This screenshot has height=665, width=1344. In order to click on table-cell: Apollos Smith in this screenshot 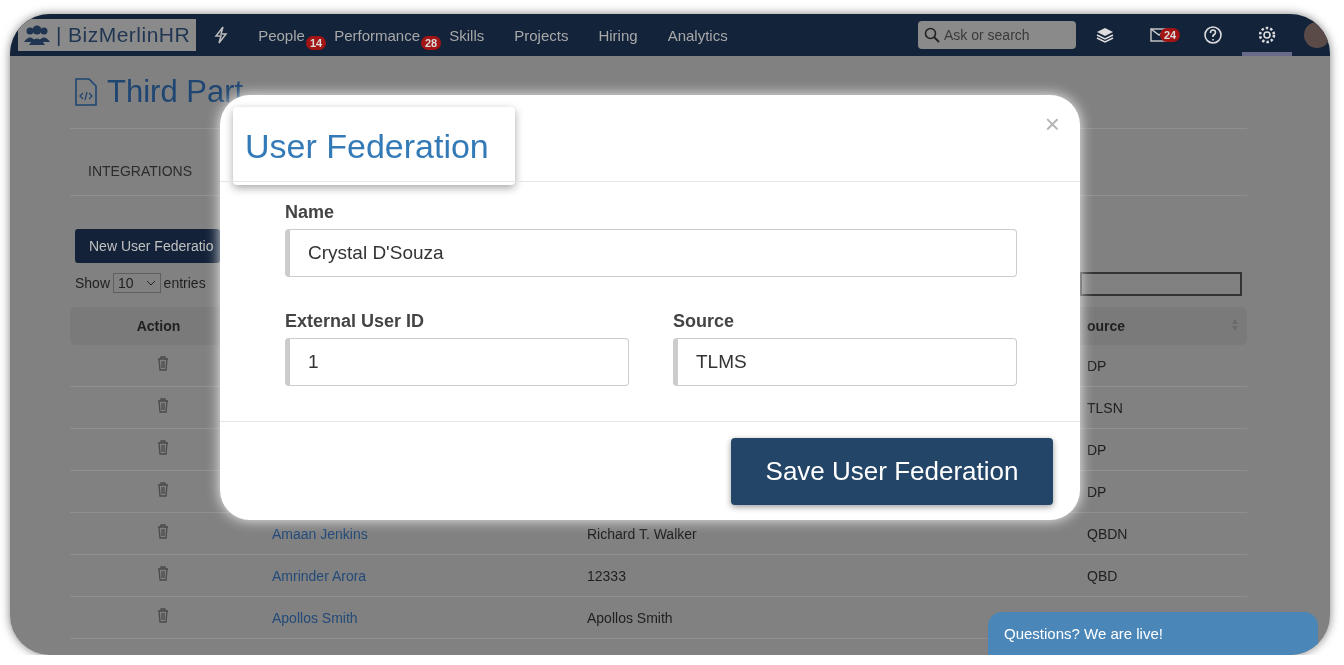, I will do `click(630, 617)`.